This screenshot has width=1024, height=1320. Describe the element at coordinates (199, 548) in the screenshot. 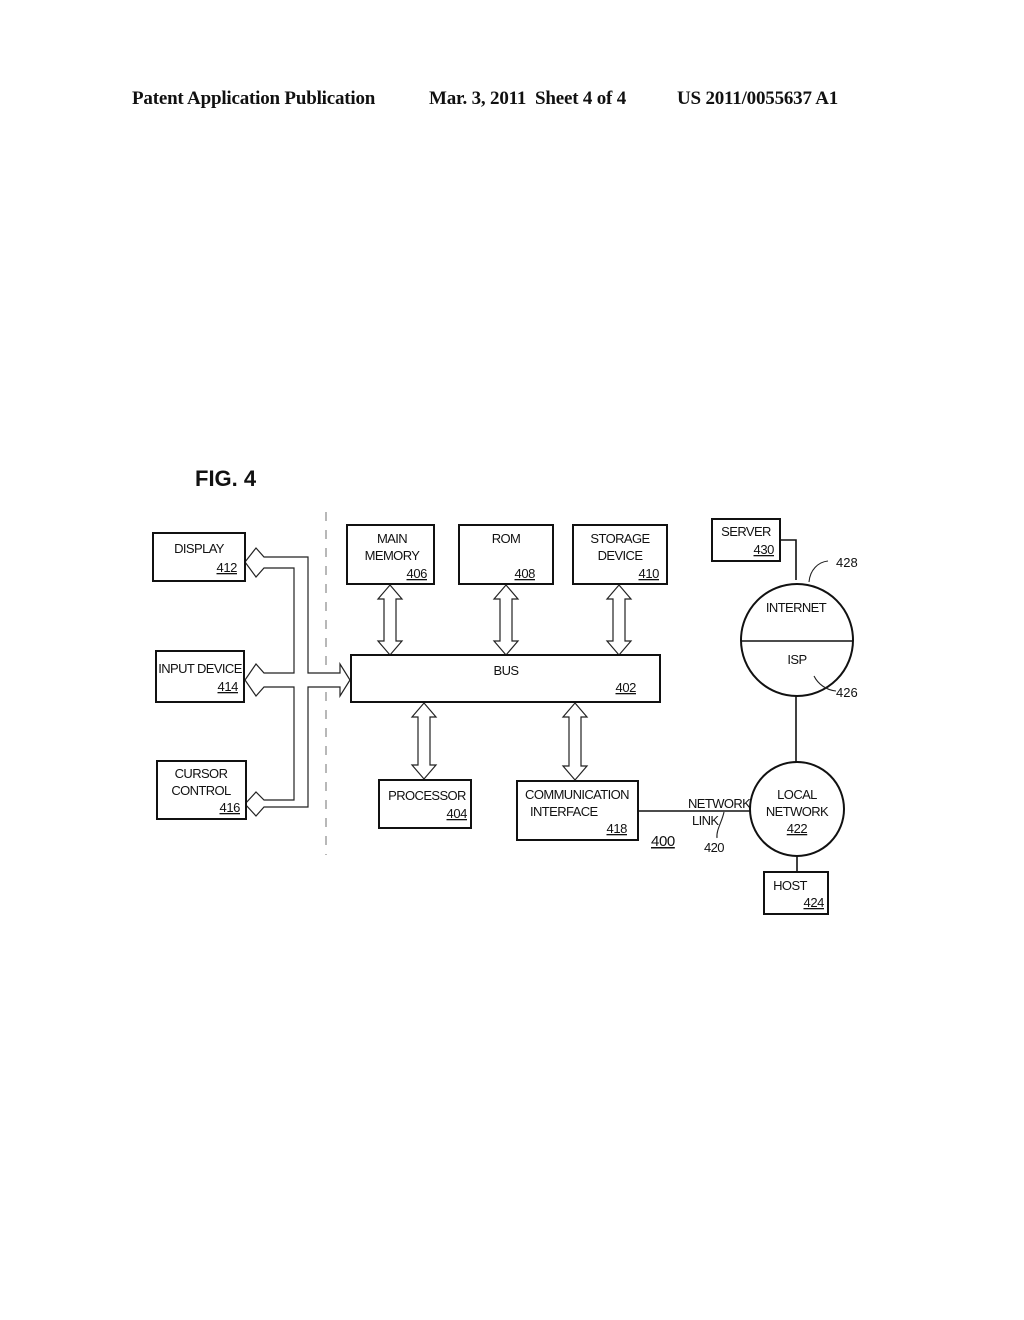

I see `display-label: DISPLAY` at that location.